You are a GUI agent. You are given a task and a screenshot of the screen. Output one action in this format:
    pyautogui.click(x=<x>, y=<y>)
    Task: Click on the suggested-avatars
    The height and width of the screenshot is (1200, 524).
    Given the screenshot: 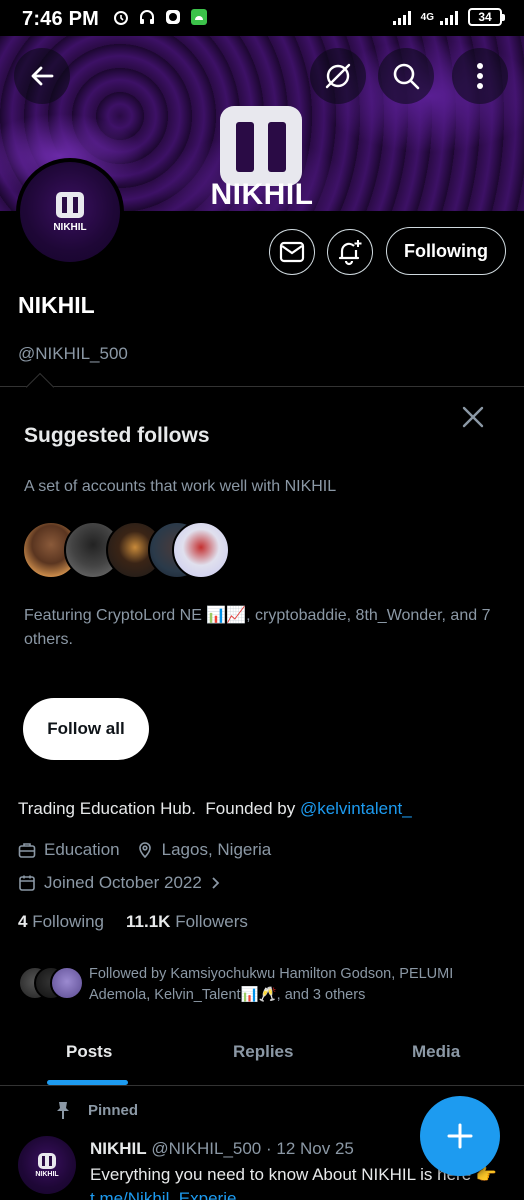 What is the action you would take?
    pyautogui.click(x=127, y=551)
    